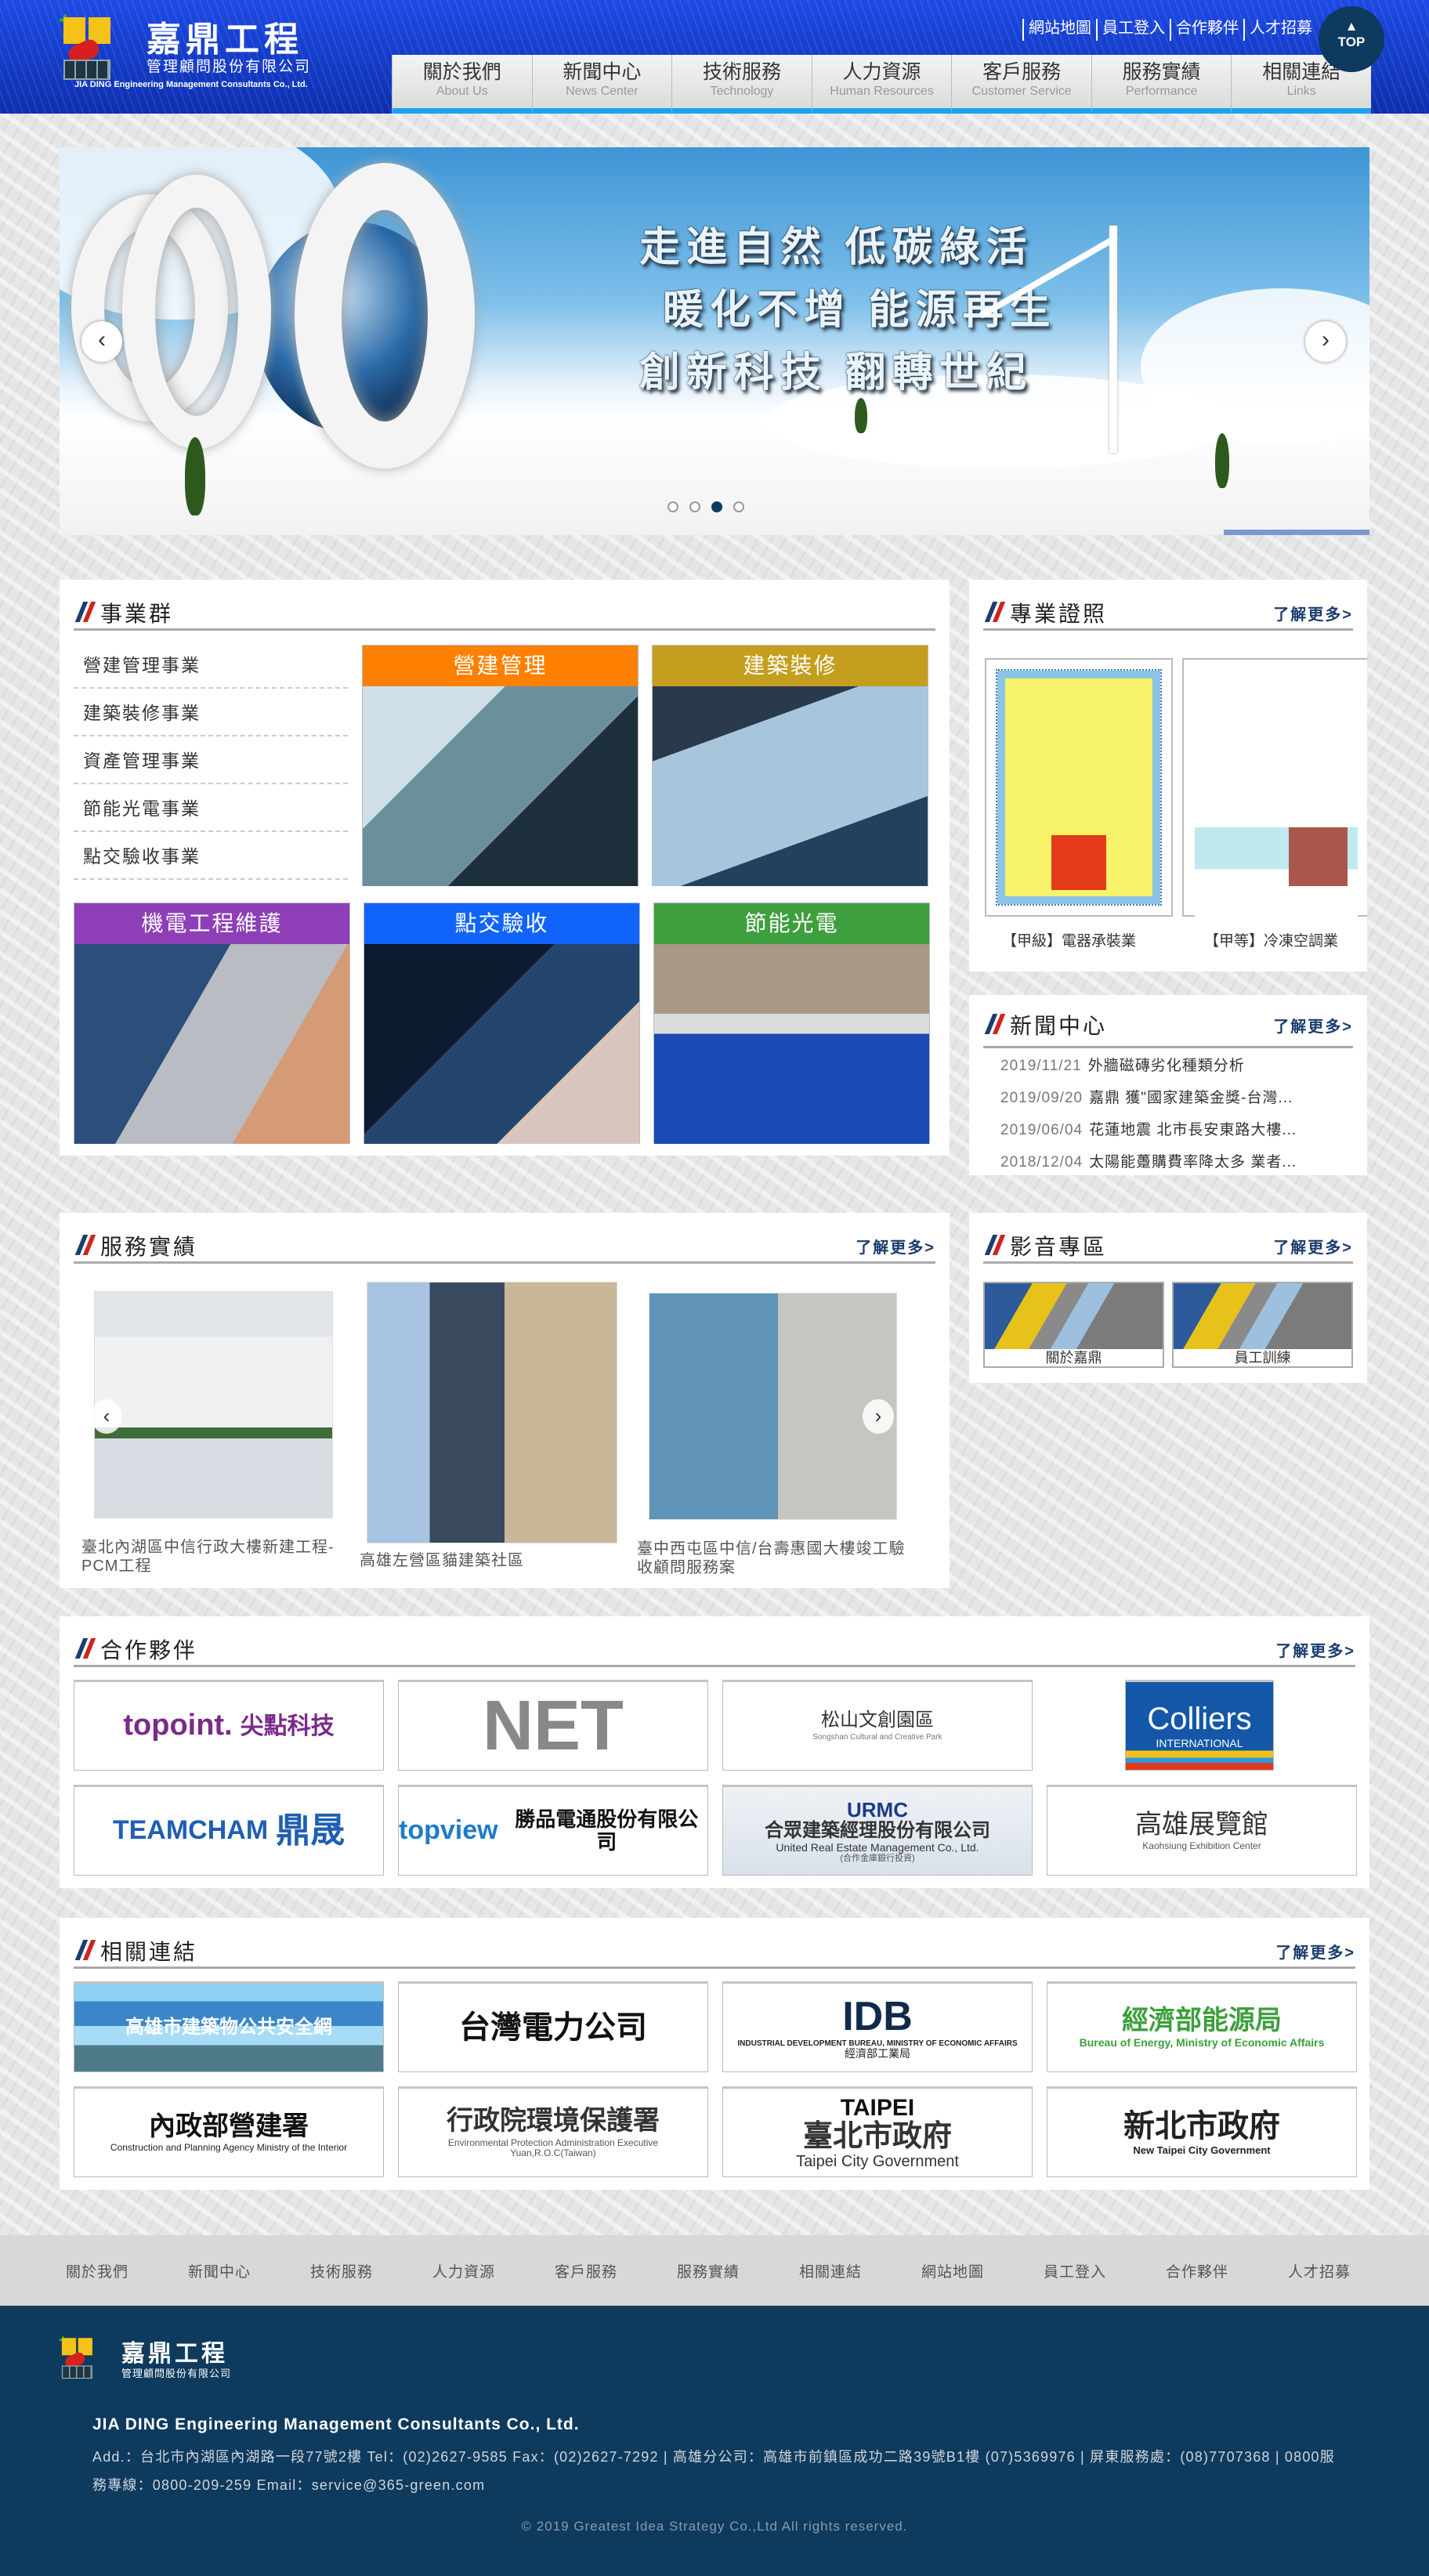 The height and width of the screenshot is (2576, 1429). I want to click on partner-logo: 高雄展覽館 Kaohsiung Exhibition Center, so click(1202, 1830).